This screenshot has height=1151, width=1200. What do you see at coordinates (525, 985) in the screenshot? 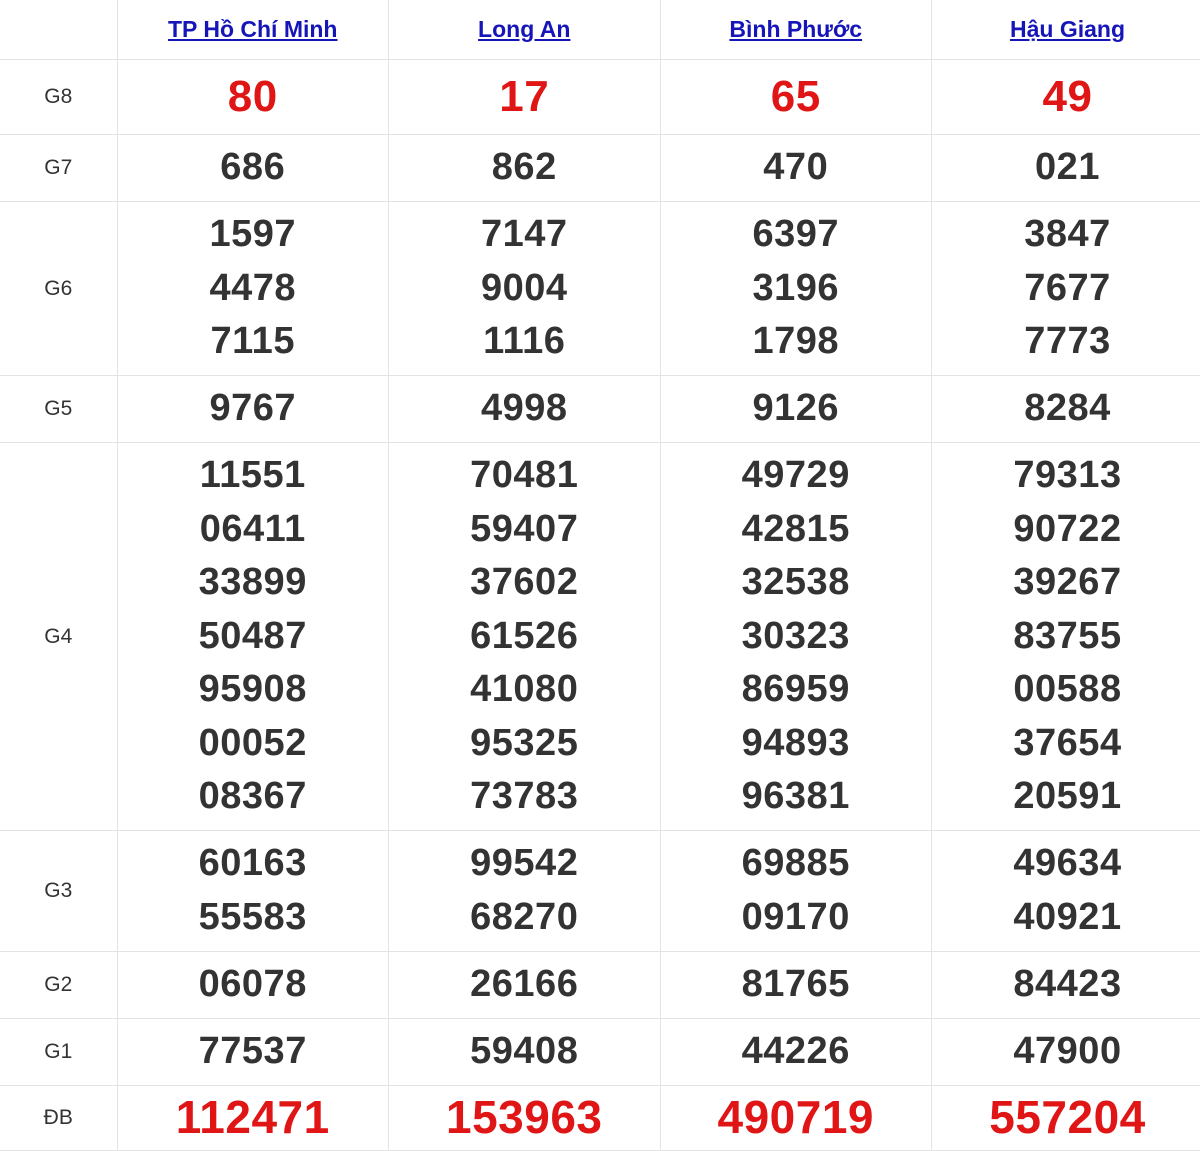
I see `result-cell: 26166` at bounding box center [525, 985].